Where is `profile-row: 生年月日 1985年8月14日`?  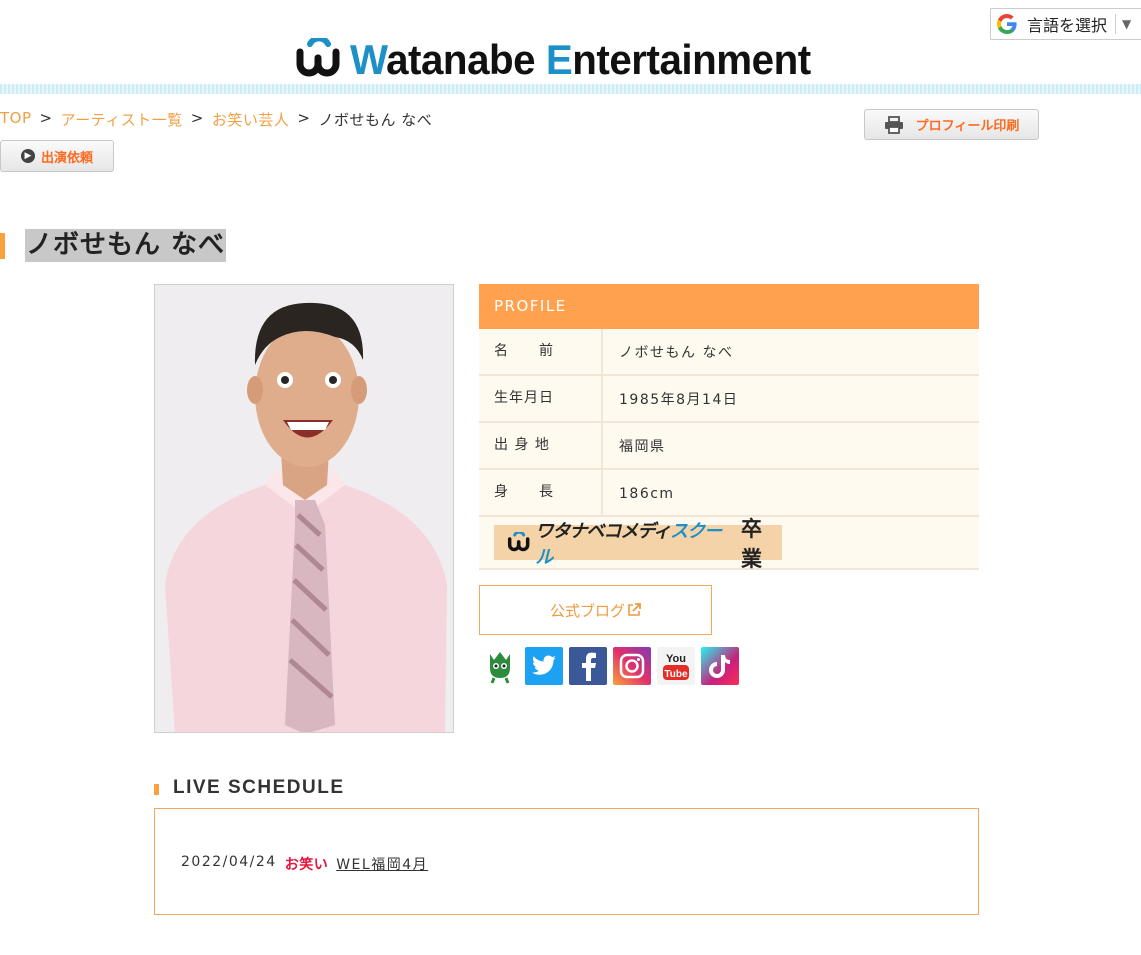 profile-row: 生年月日 1985年8月14日 is located at coordinates (729, 399).